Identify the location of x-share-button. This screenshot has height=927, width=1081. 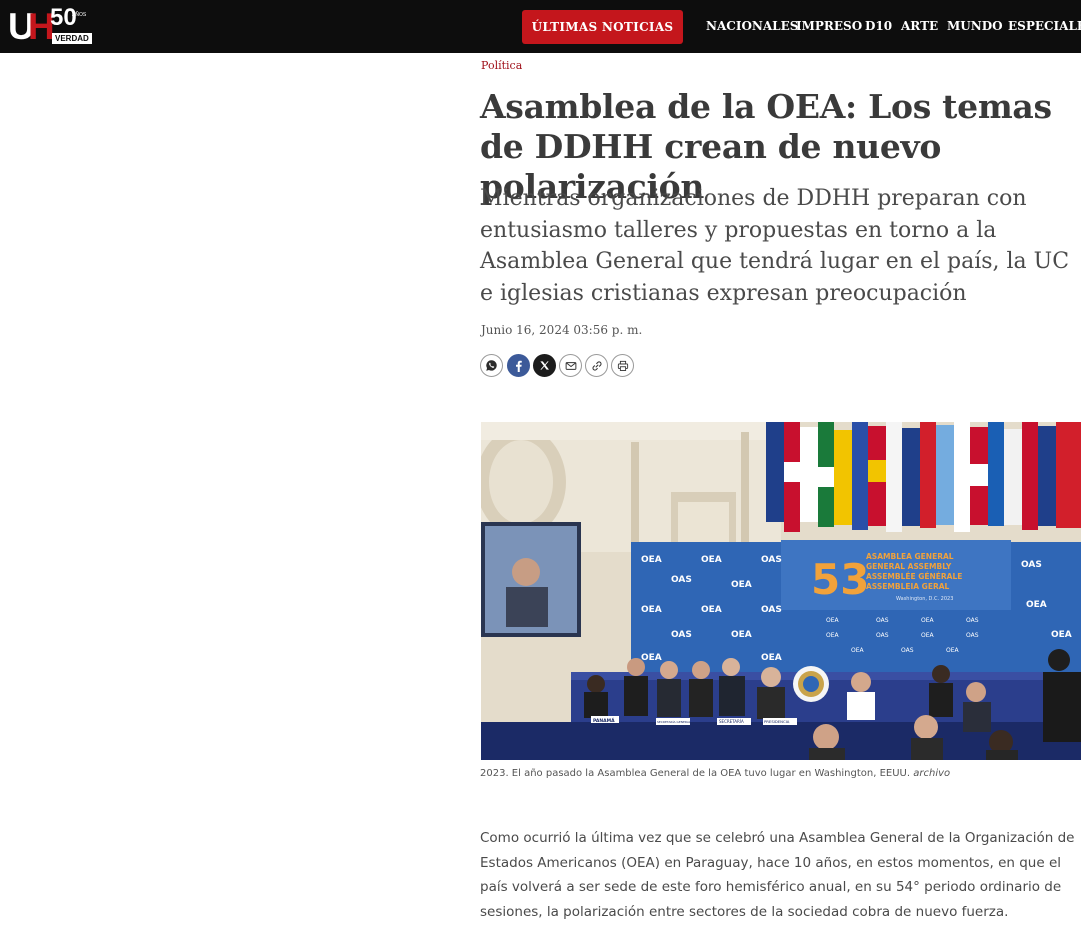
(544, 365).